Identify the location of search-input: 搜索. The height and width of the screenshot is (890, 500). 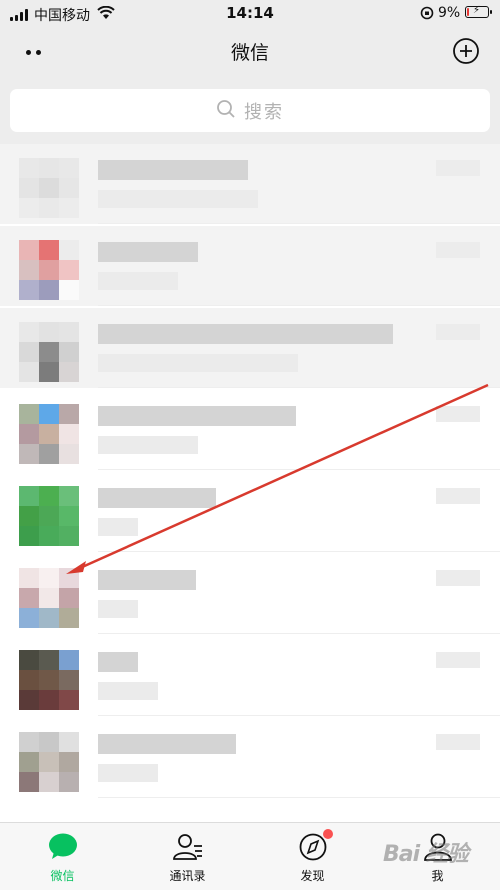
(250, 110).